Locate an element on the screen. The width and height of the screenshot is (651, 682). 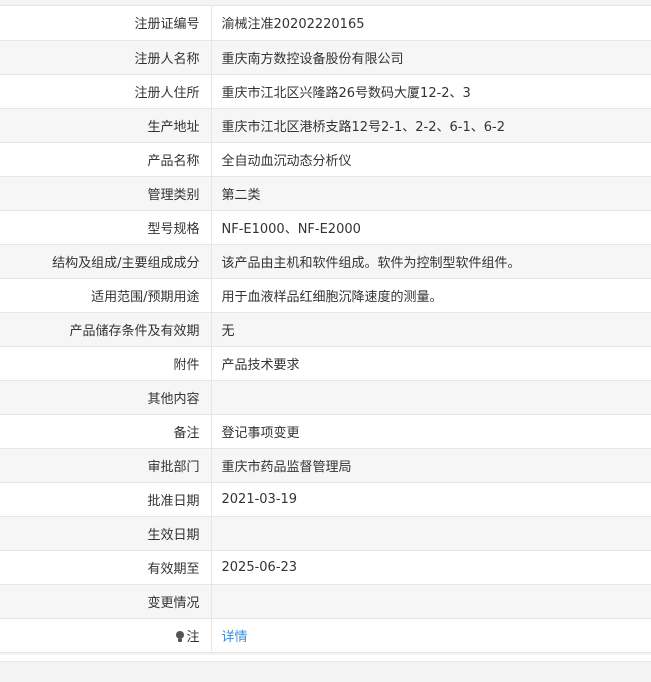
field-label: 注册证编号 is located at coordinates (106, 23).